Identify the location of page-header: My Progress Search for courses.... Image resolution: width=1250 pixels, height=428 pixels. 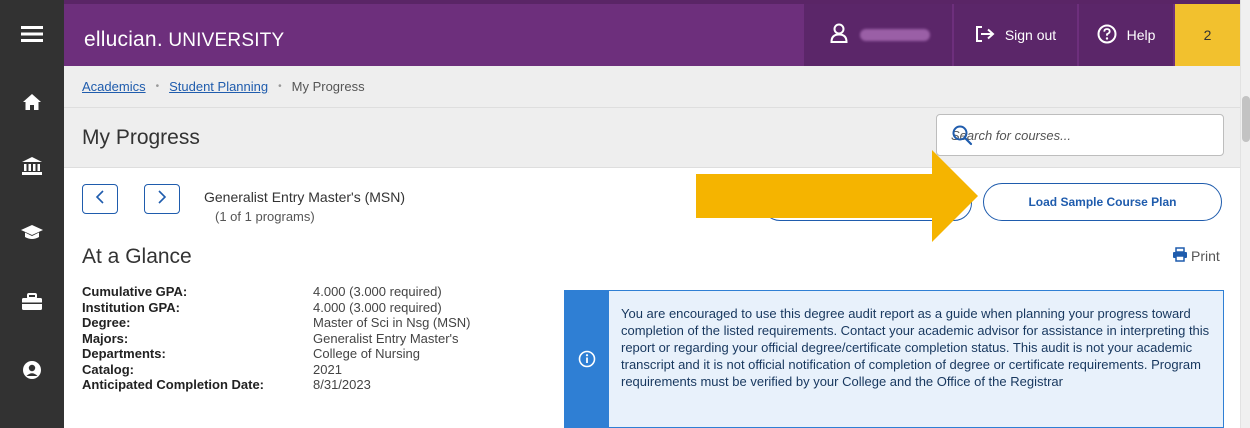
(652, 138).